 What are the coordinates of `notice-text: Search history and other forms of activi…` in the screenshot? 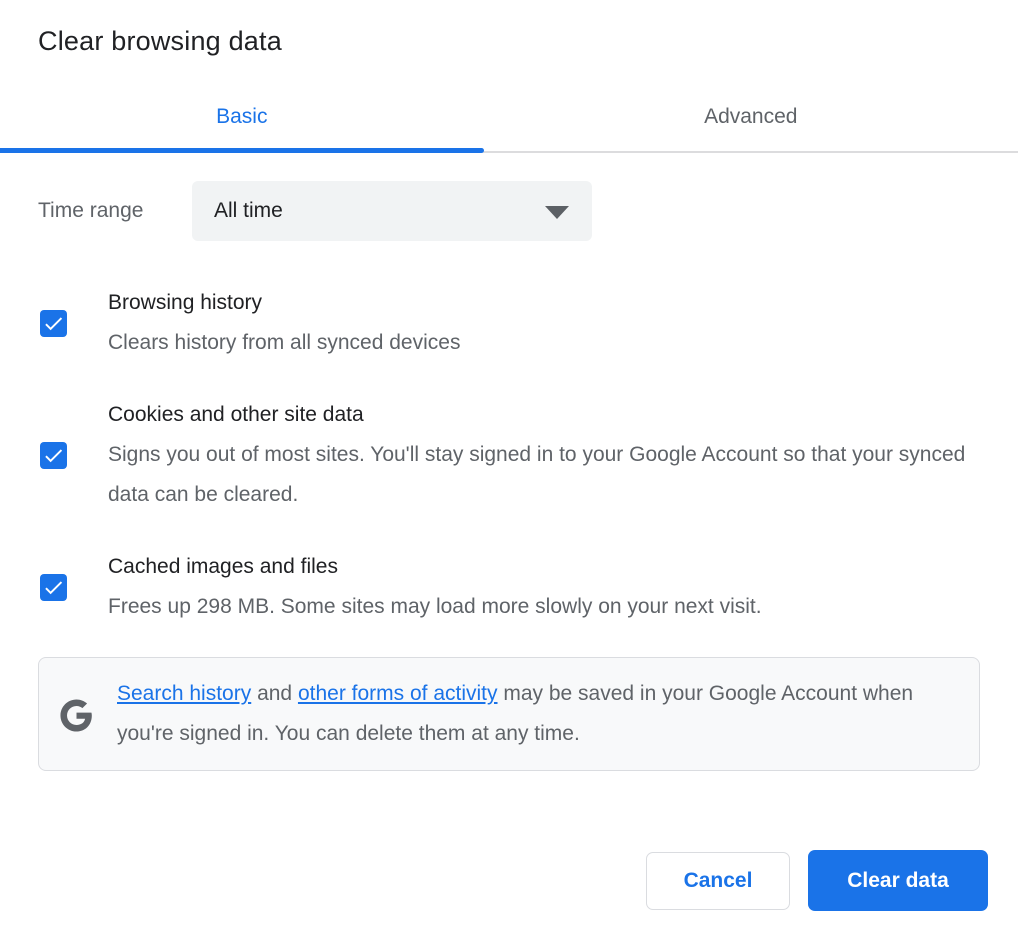 It's located at (535, 714).